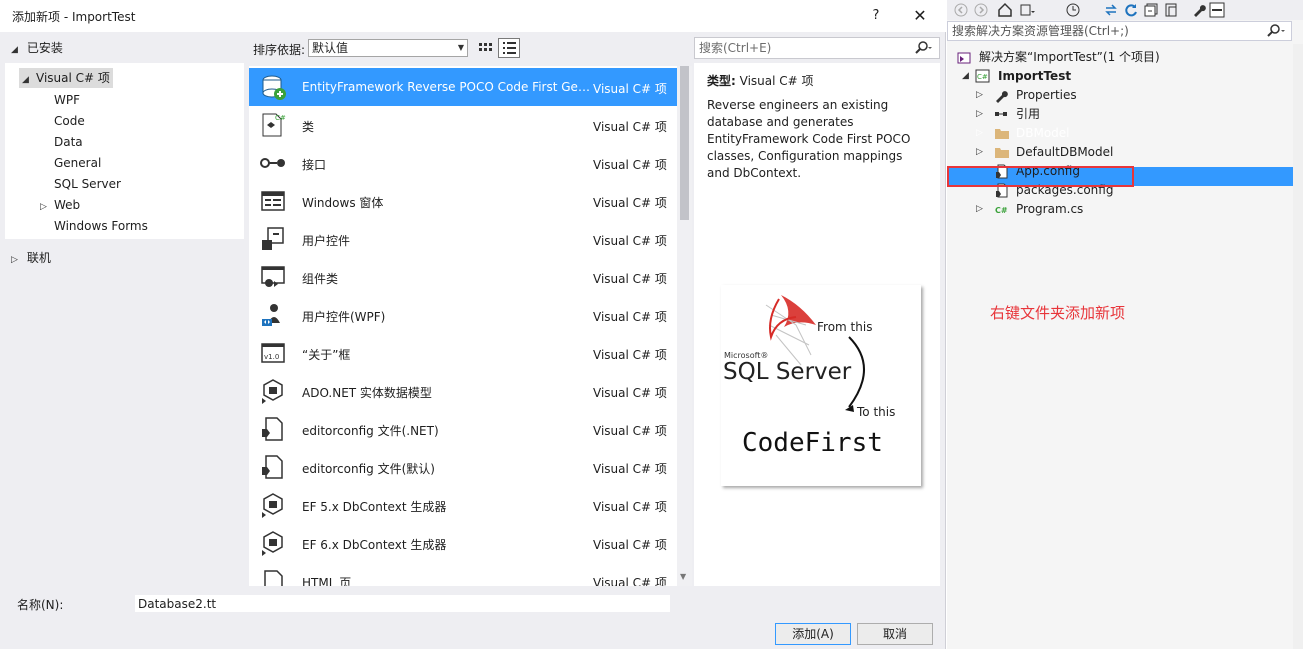  I want to click on tree-item-wpf: WPF, so click(67, 100).